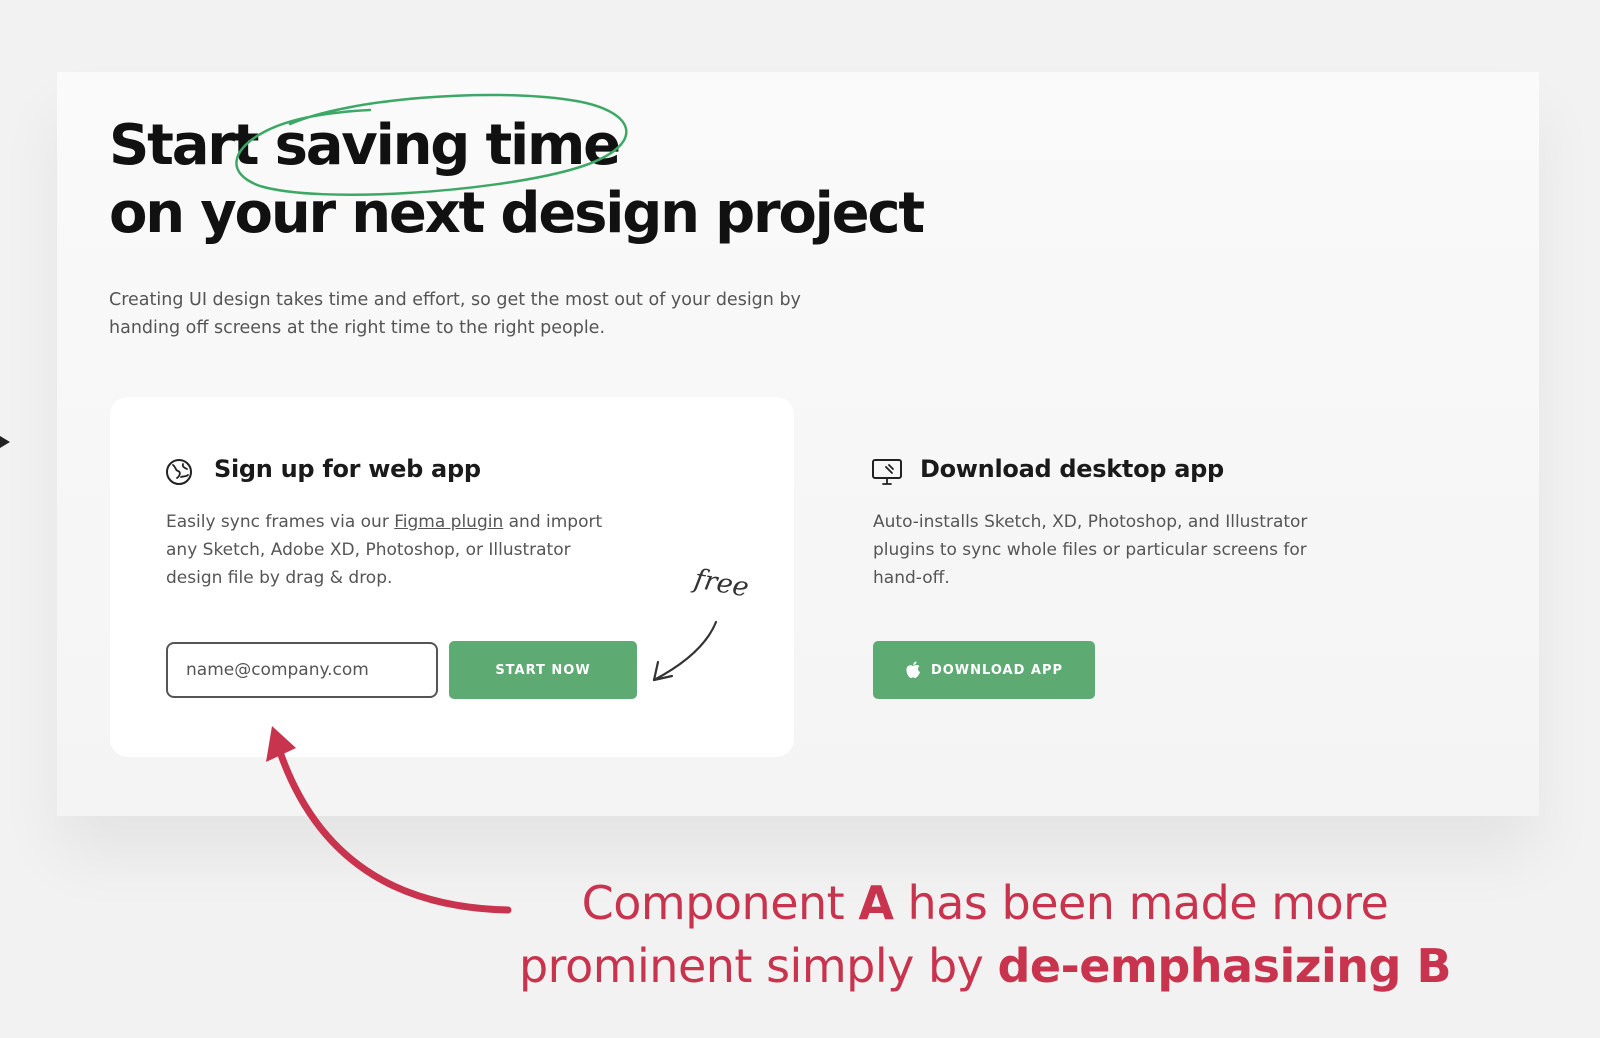 This screenshot has height=1038, width=1600. What do you see at coordinates (280, 522) in the screenshot?
I see `card-a-desc-part-1: Easily sync frames via our` at bounding box center [280, 522].